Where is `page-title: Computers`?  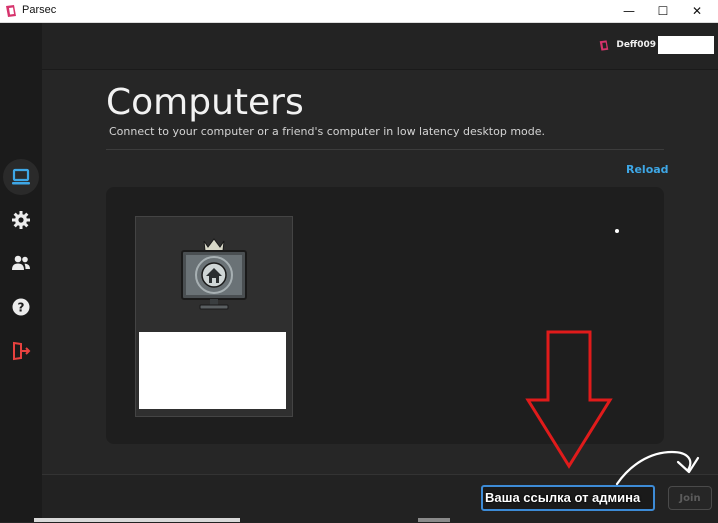
page-title: Computers is located at coordinates (205, 102).